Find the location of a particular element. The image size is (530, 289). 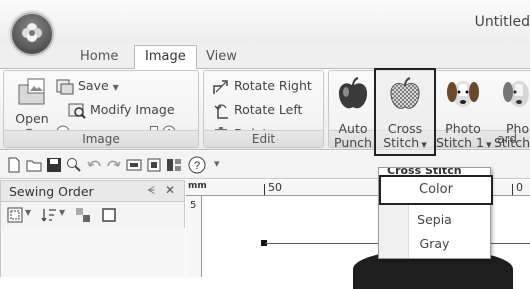

close-pane-icon: ✕ is located at coordinates (170, 190).